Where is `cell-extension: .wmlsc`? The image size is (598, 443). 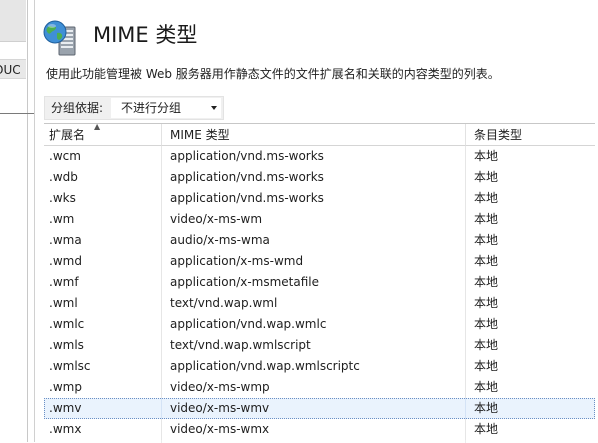 cell-extension: .wmlsc is located at coordinates (103, 366).